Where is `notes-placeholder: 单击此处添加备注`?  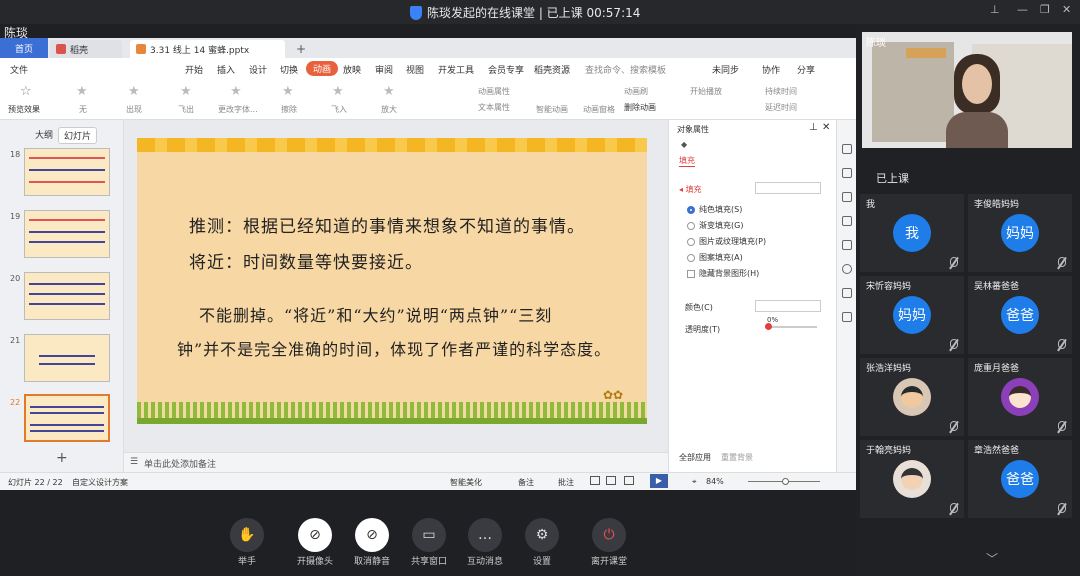 notes-placeholder: 单击此处添加备注 is located at coordinates (180, 463).